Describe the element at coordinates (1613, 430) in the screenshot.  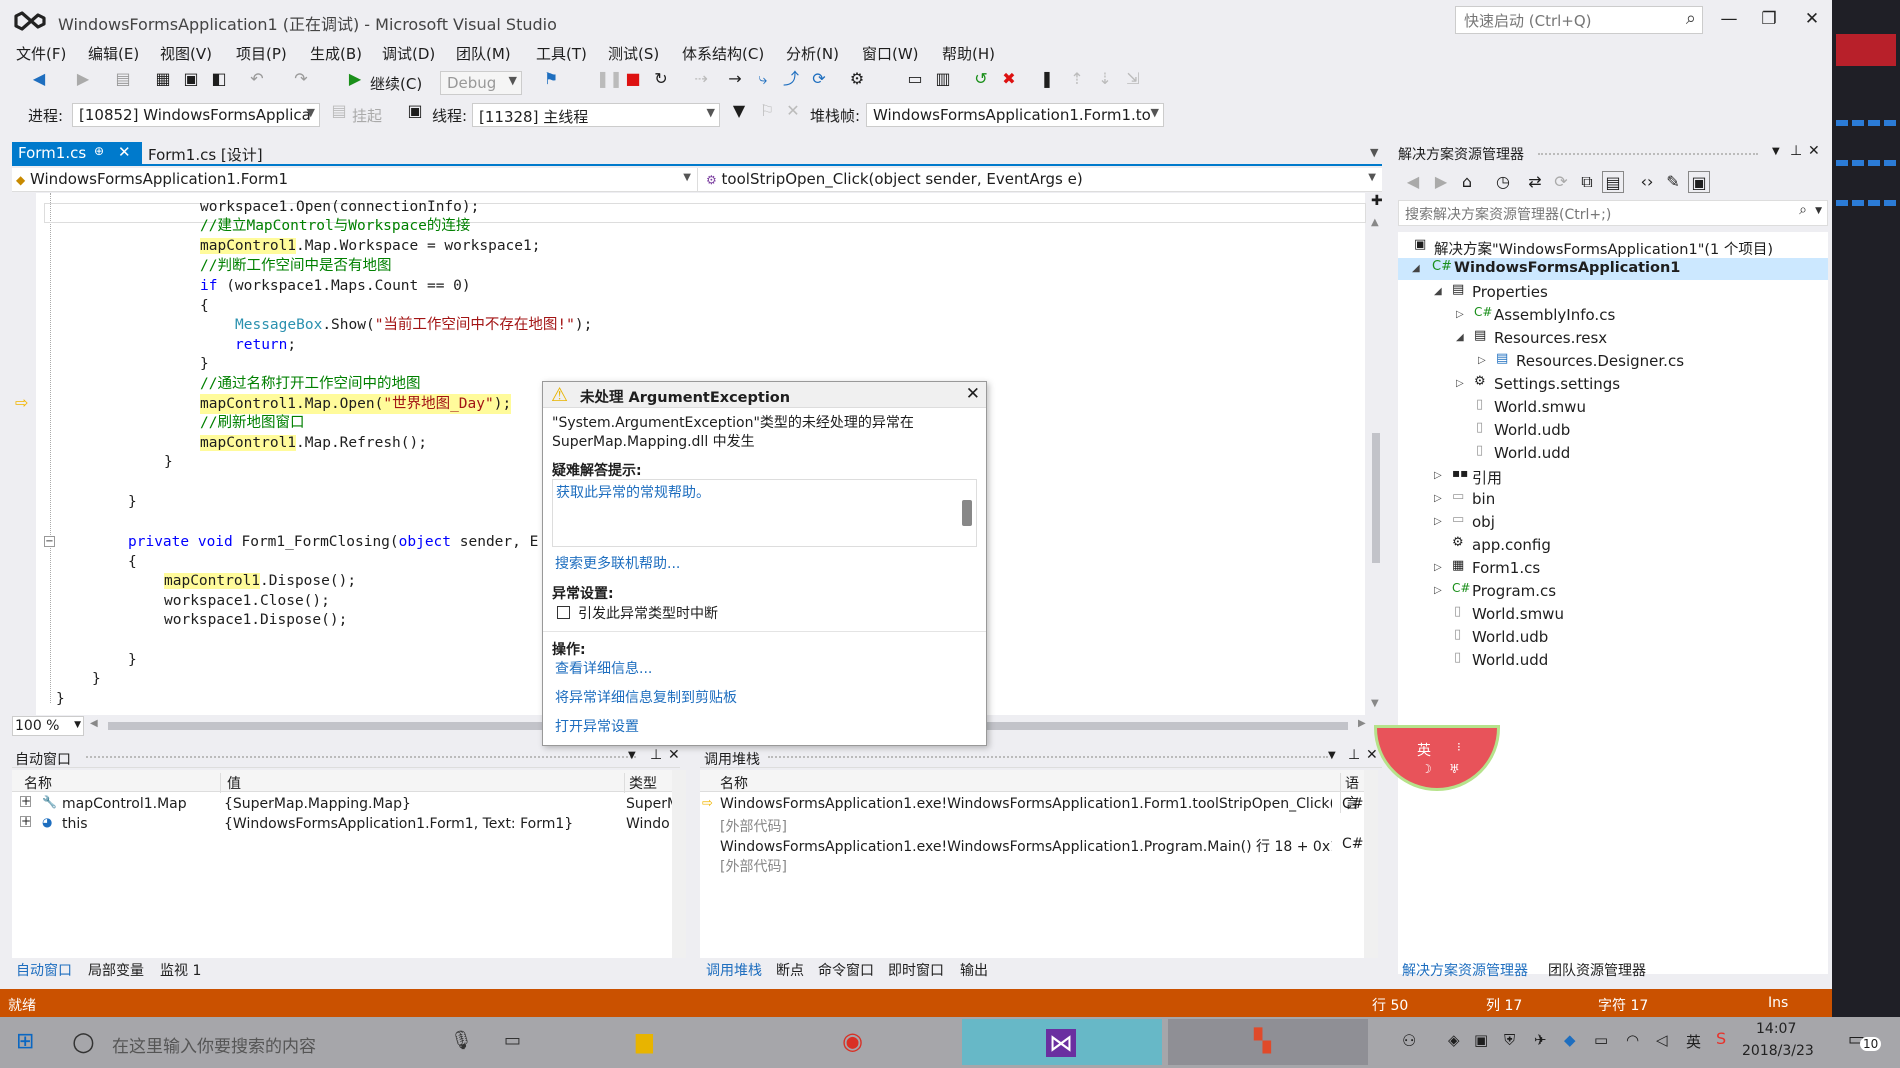
I see `tree-item-file: ▯ World.udb` at that location.